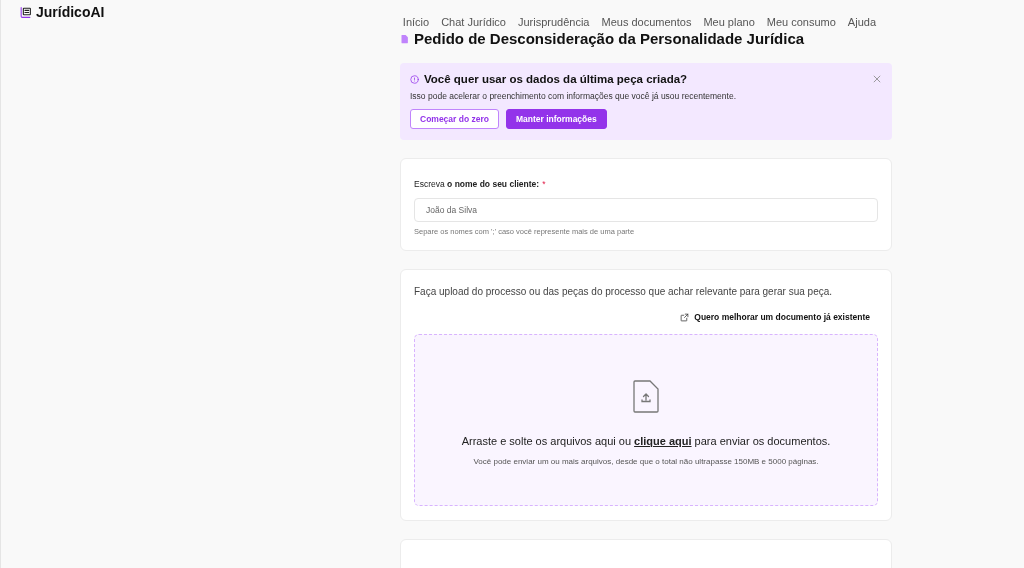  What do you see at coordinates (775, 317) in the screenshot?
I see `improve-document-link: Quero melhorar um documento já existente` at bounding box center [775, 317].